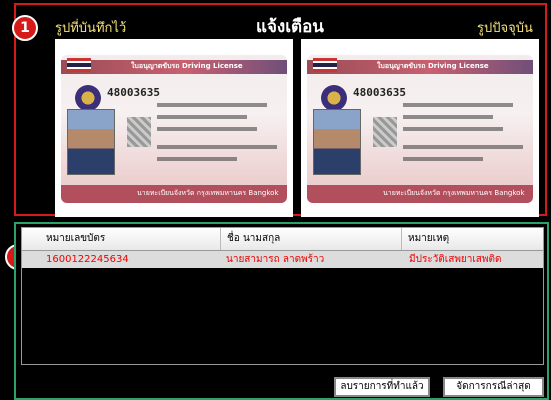 Image resolution: width=551 pixels, height=400 pixels. What do you see at coordinates (91, 28) in the screenshot?
I see `saved-photo-caption: รูปที่บันทึกไว้` at bounding box center [91, 28].